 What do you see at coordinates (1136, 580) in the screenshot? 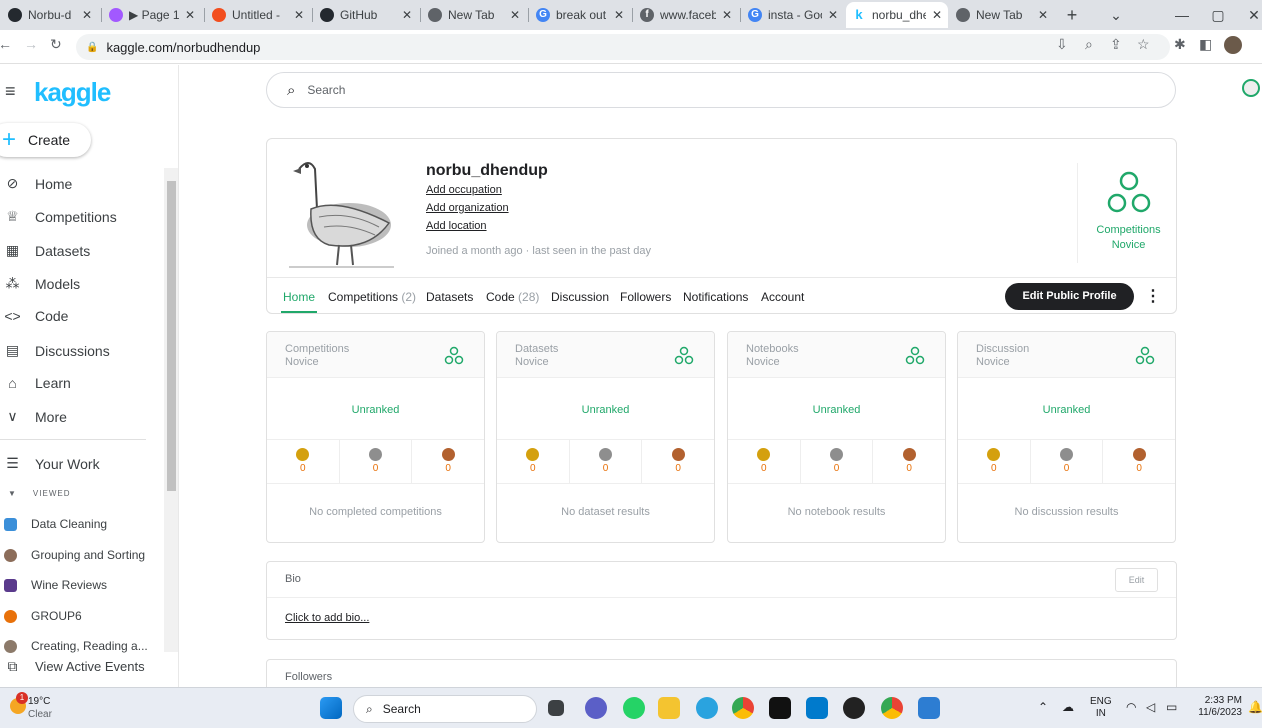
I see `bio-edit-button: Edit` at bounding box center [1136, 580].